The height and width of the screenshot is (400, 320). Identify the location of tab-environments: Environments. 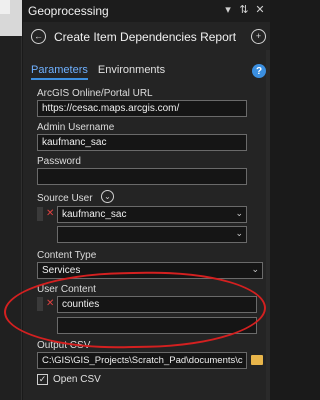
(131, 72).